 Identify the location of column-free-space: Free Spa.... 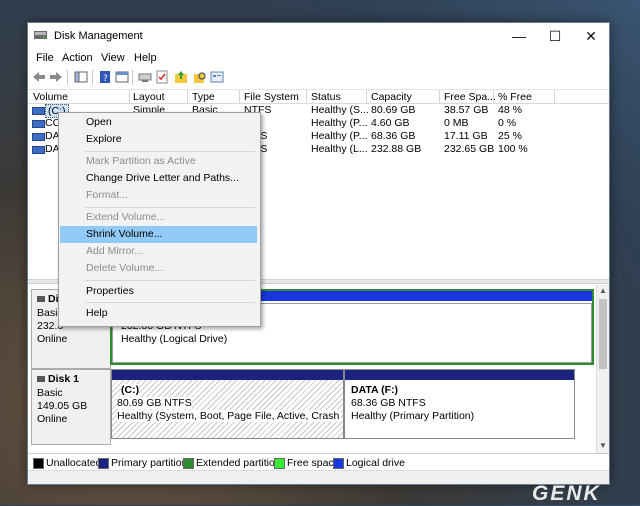
(470, 97).